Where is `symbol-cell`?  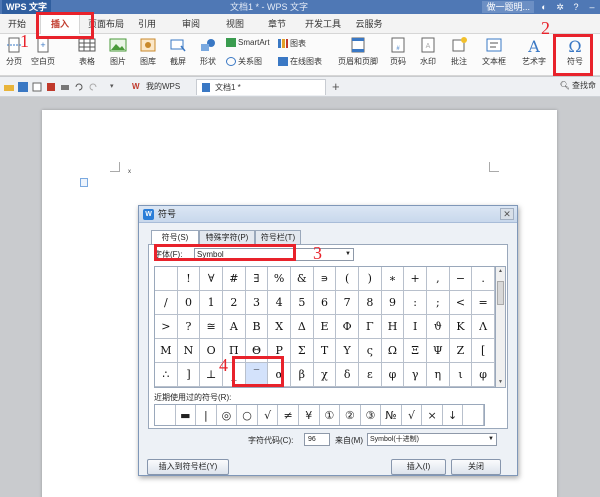 symbol-cell is located at coordinates (166, 279).